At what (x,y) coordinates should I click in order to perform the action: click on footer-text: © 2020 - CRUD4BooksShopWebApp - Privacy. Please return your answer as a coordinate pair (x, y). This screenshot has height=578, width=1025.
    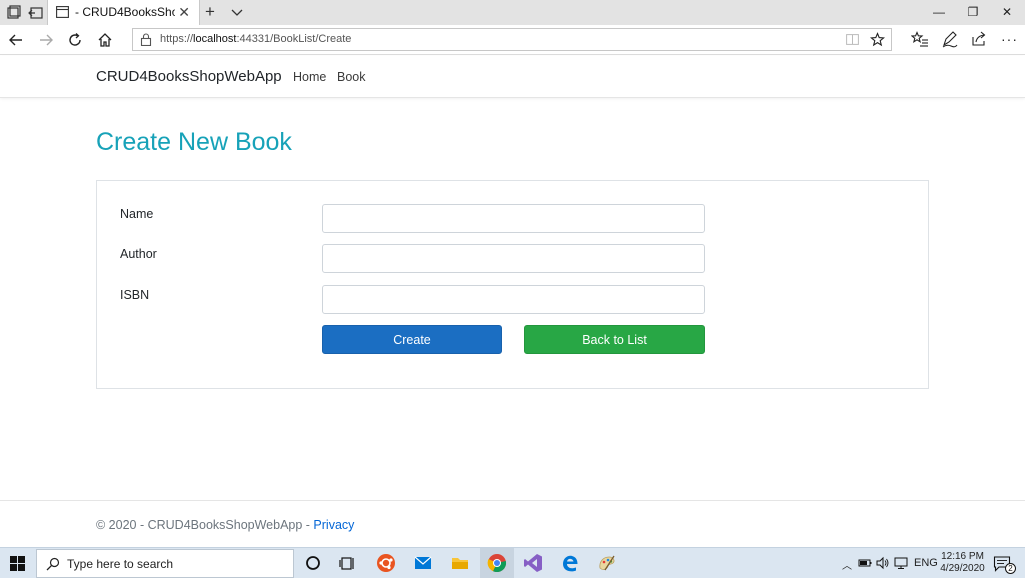
    Looking at the image, I should click on (225, 525).